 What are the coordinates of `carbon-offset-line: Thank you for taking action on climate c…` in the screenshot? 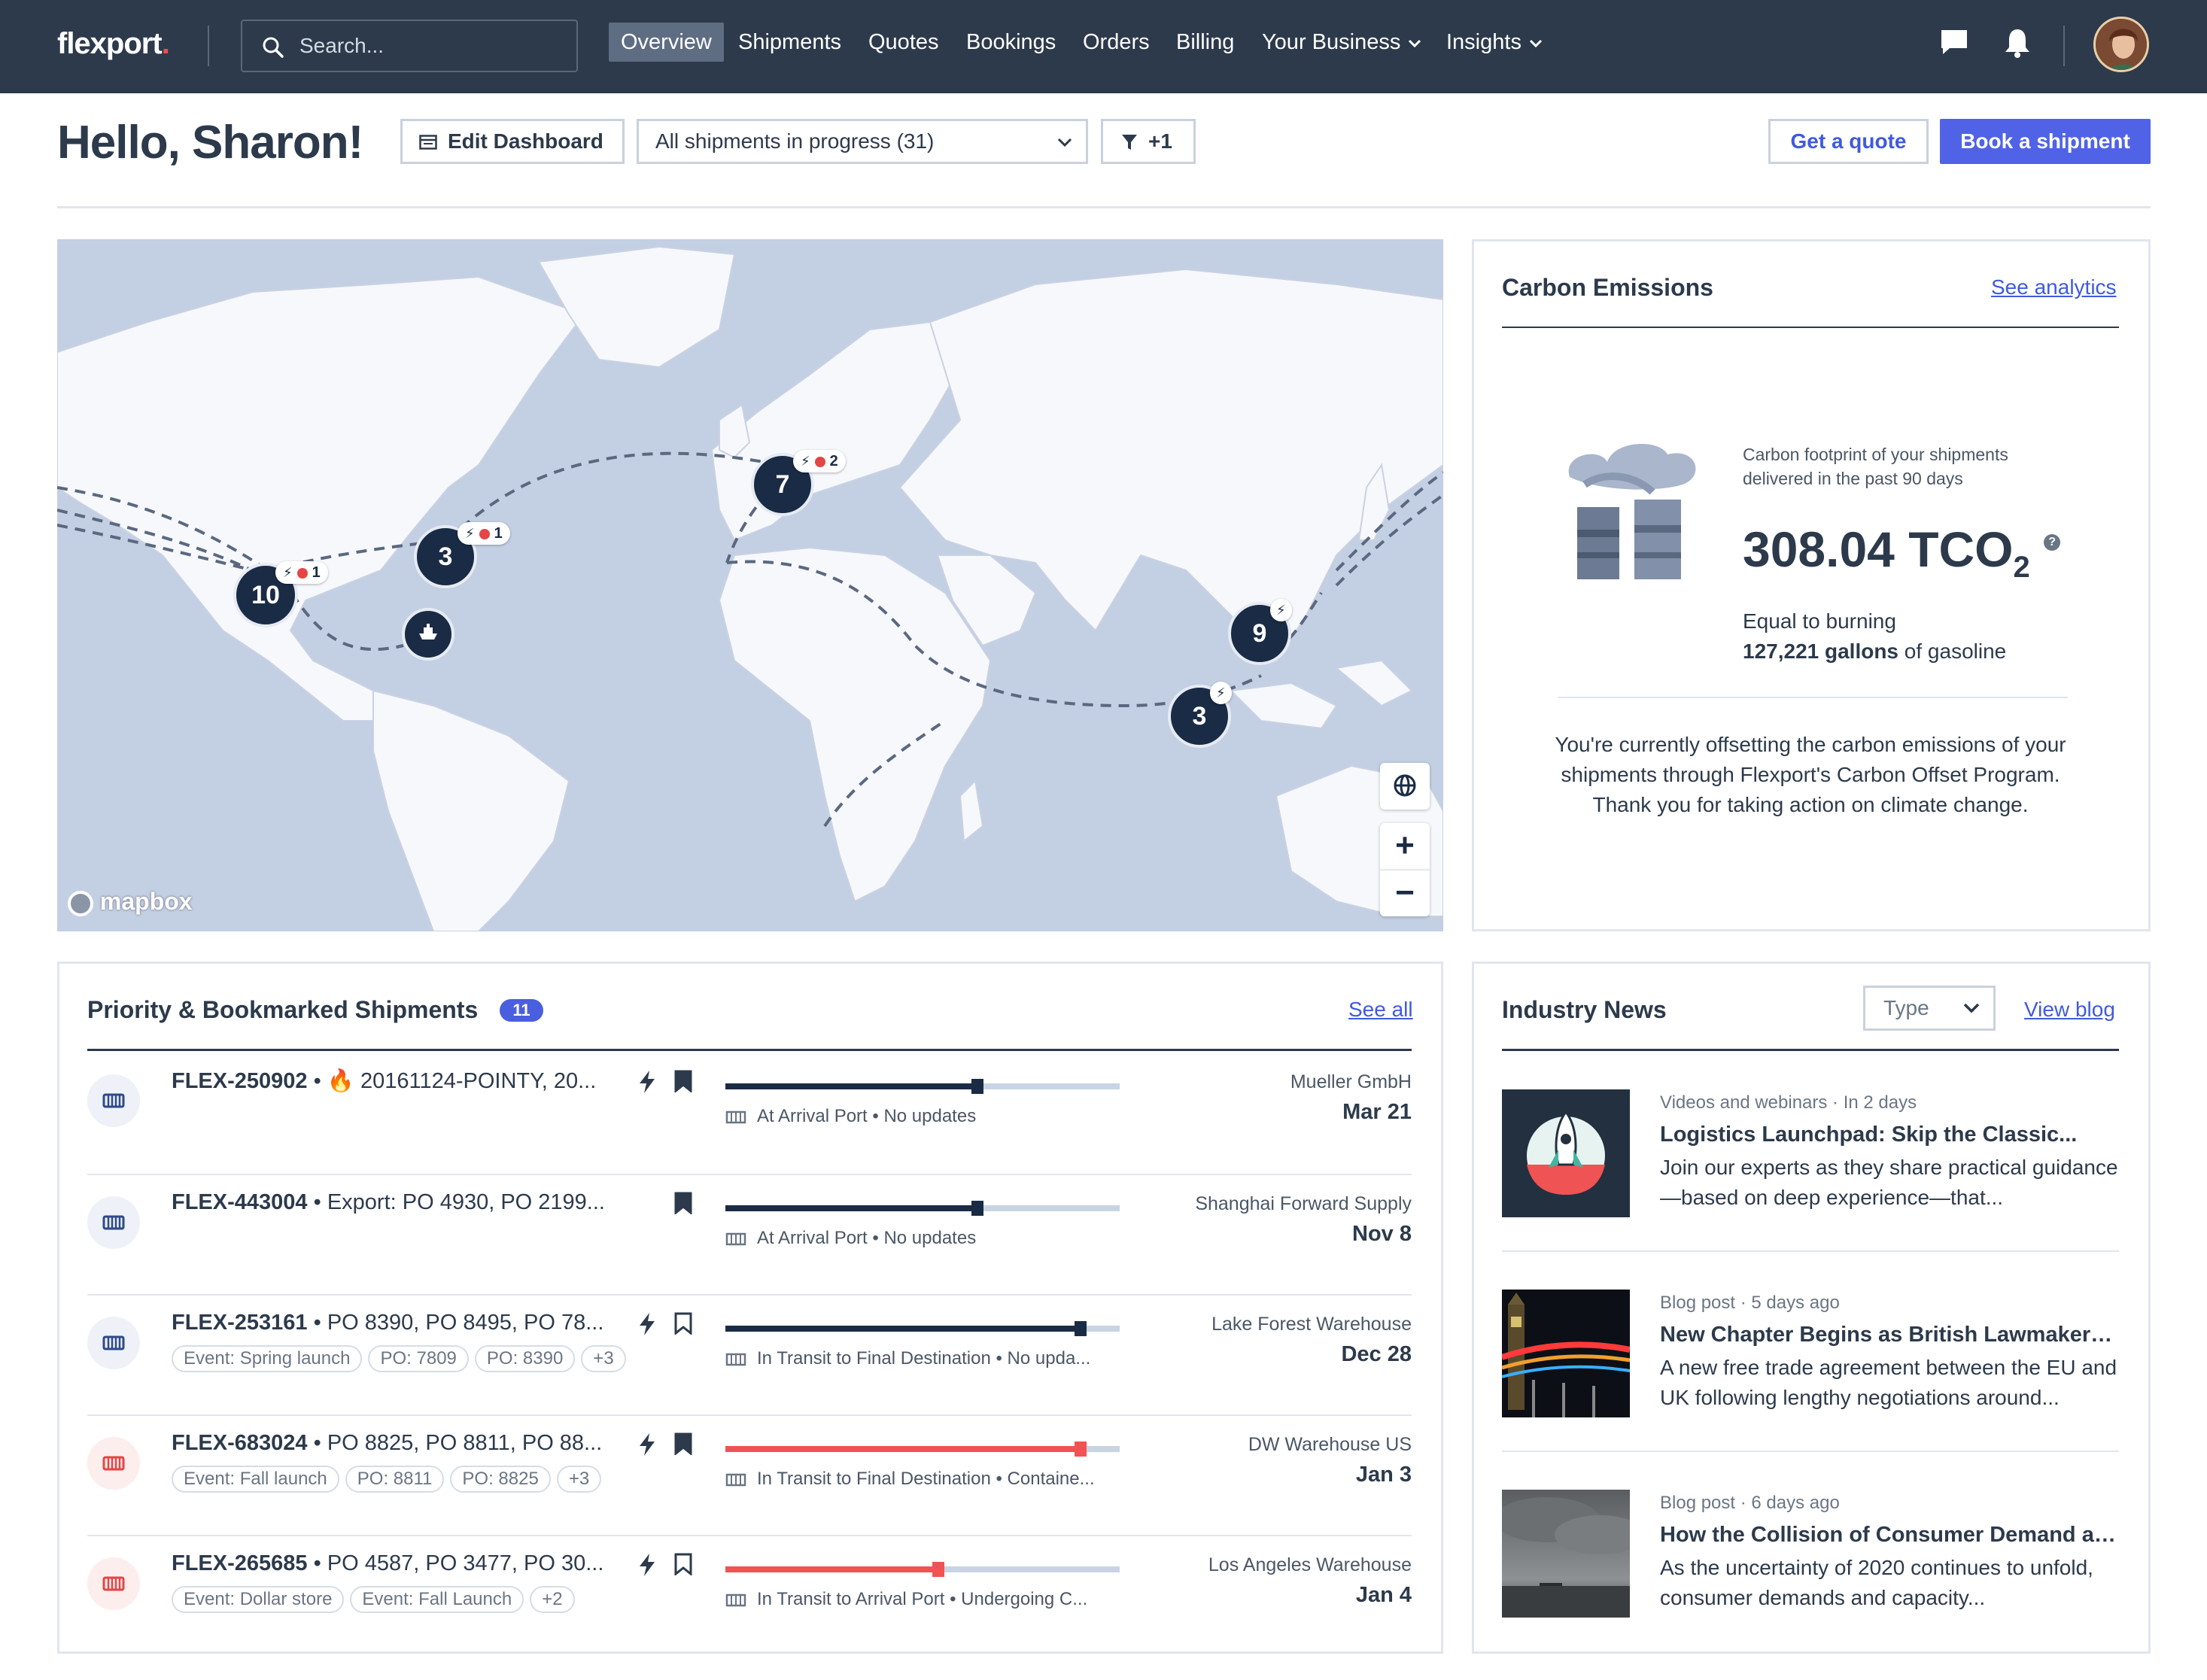 It's located at (1810, 804).